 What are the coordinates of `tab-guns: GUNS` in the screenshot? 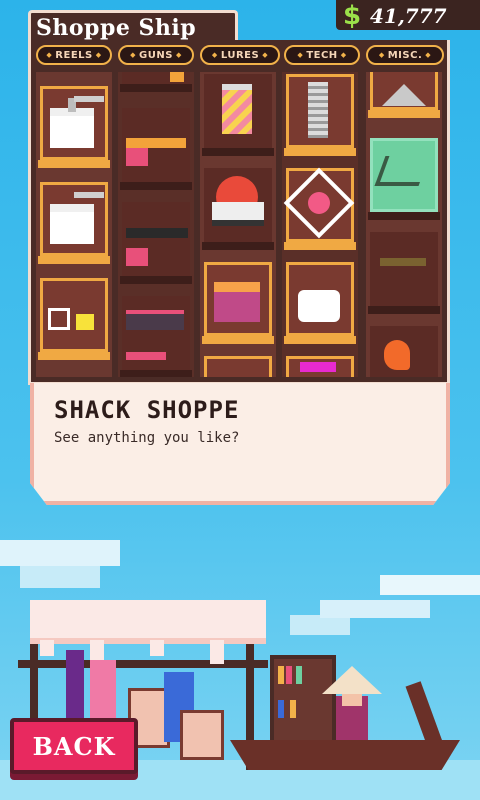 It's located at (156, 55).